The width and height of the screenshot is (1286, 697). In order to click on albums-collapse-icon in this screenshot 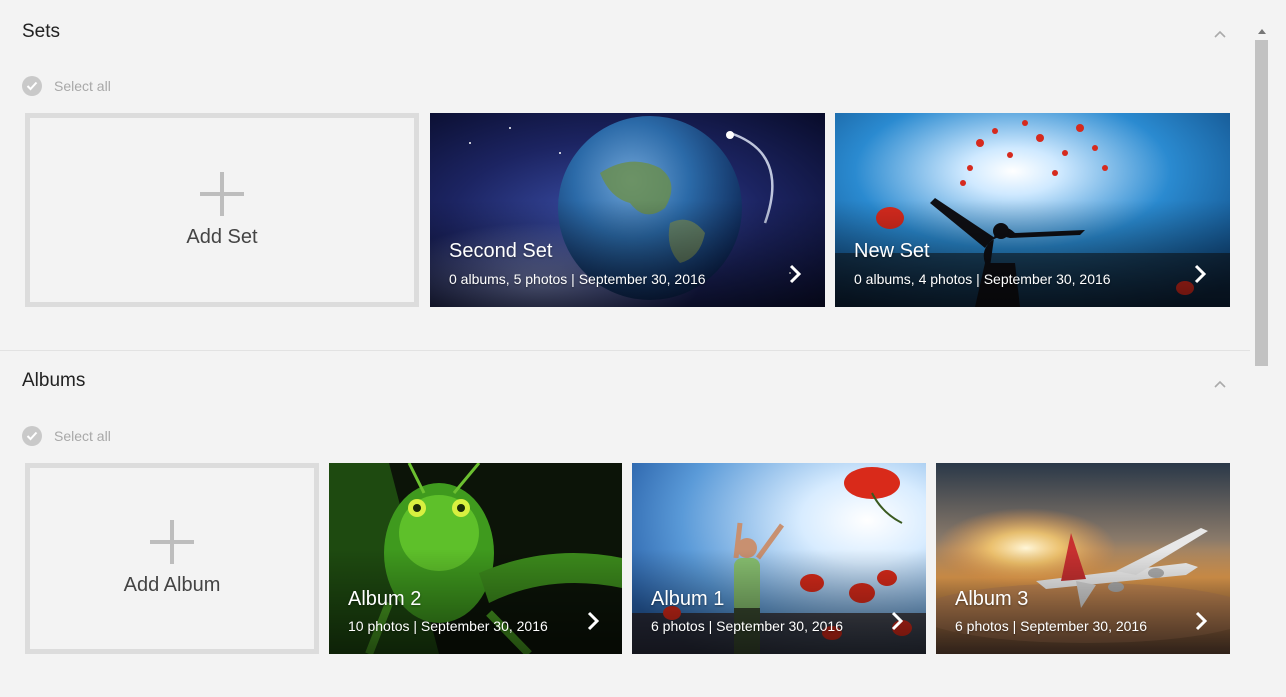, I will do `click(1220, 386)`.